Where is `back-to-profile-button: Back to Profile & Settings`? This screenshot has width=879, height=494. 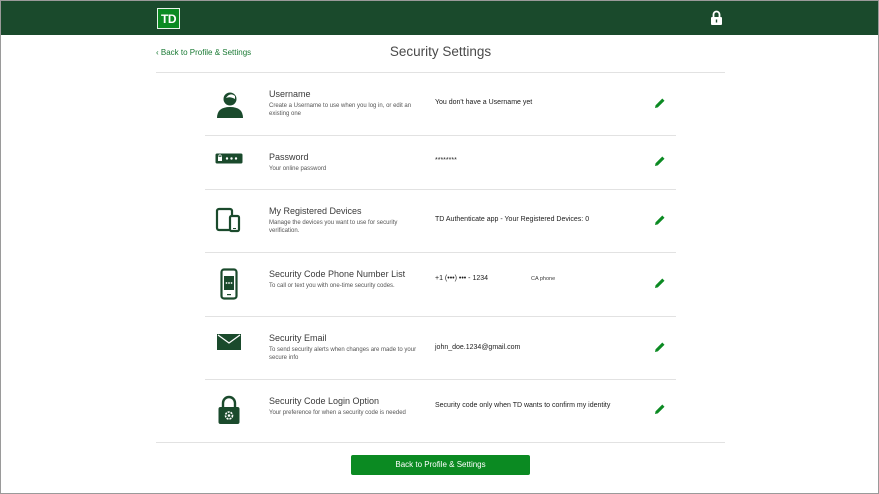 back-to-profile-button: Back to Profile & Settings is located at coordinates (440, 465).